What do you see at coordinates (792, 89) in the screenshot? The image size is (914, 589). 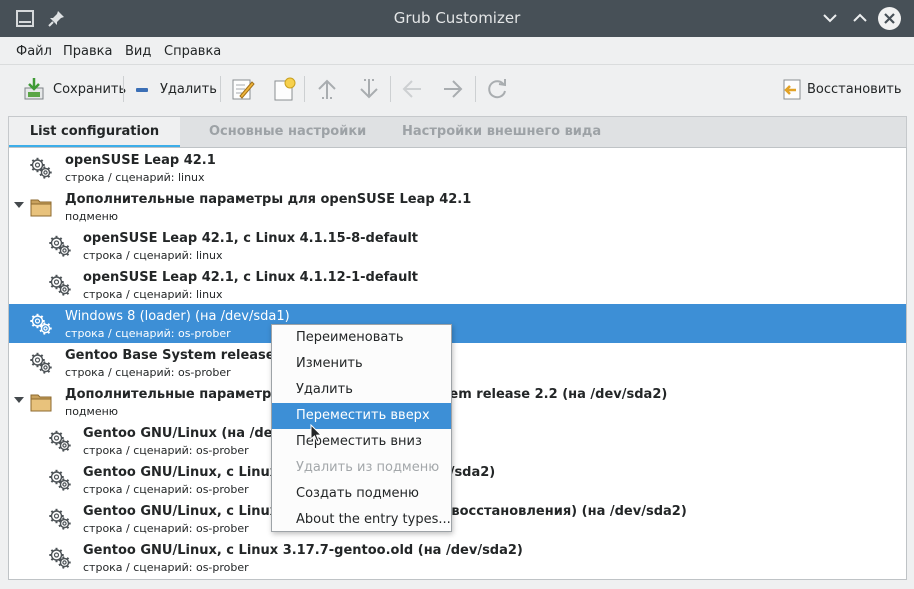 I see `restore-icon` at bounding box center [792, 89].